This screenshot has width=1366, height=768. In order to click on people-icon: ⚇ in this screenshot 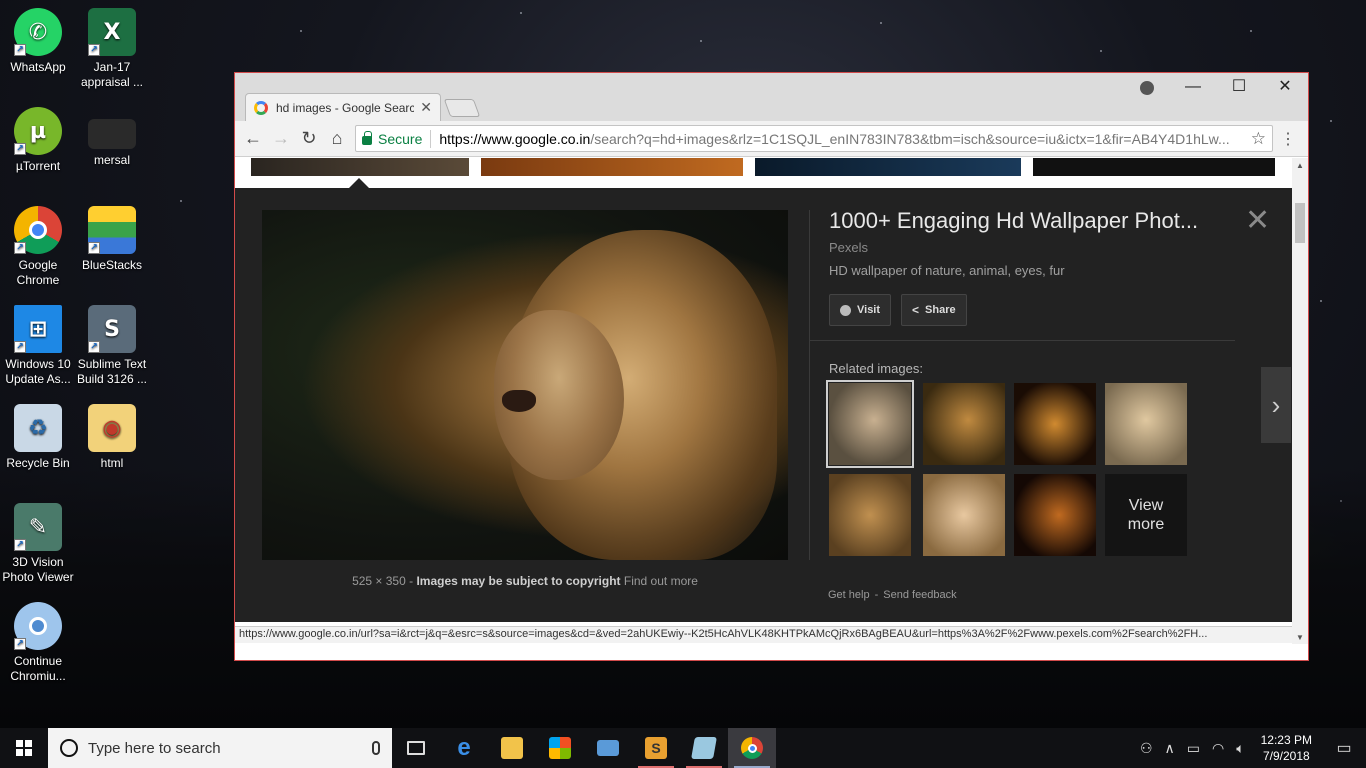, I will do `click(1146, 748)`.